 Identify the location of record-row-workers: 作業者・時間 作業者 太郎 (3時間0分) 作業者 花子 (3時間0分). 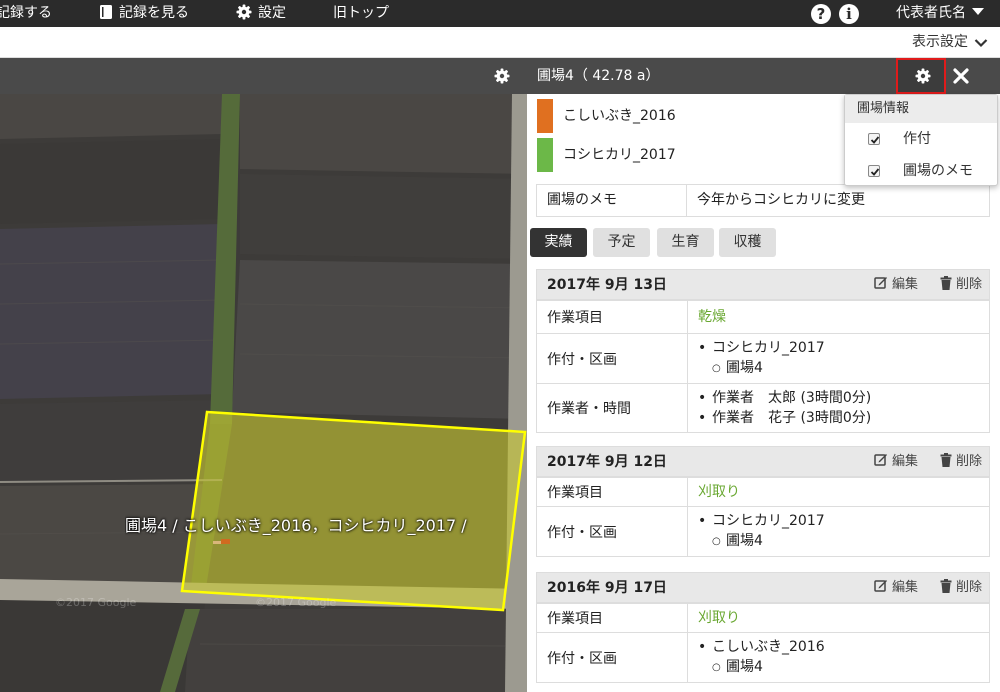
(763, 407).